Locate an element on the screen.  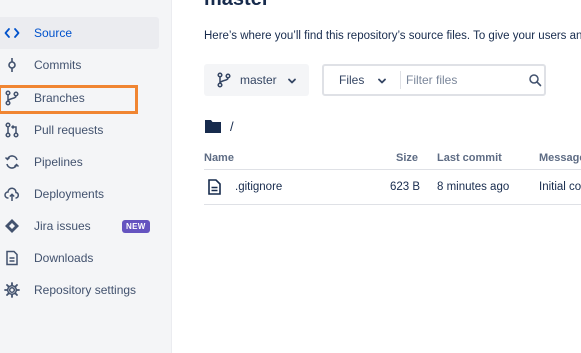
sidebar-item-label: Deployments is located at coordinates (69, 194).